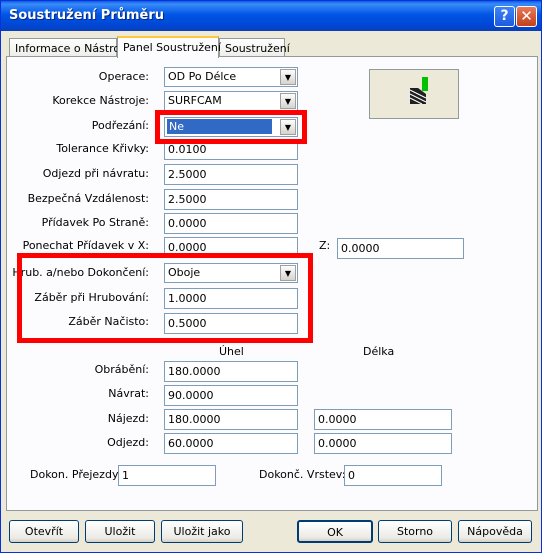 The height and width of the screenshot is (553, 542). I want to click on save-as-button: Uložit jako, so click(202, 531).